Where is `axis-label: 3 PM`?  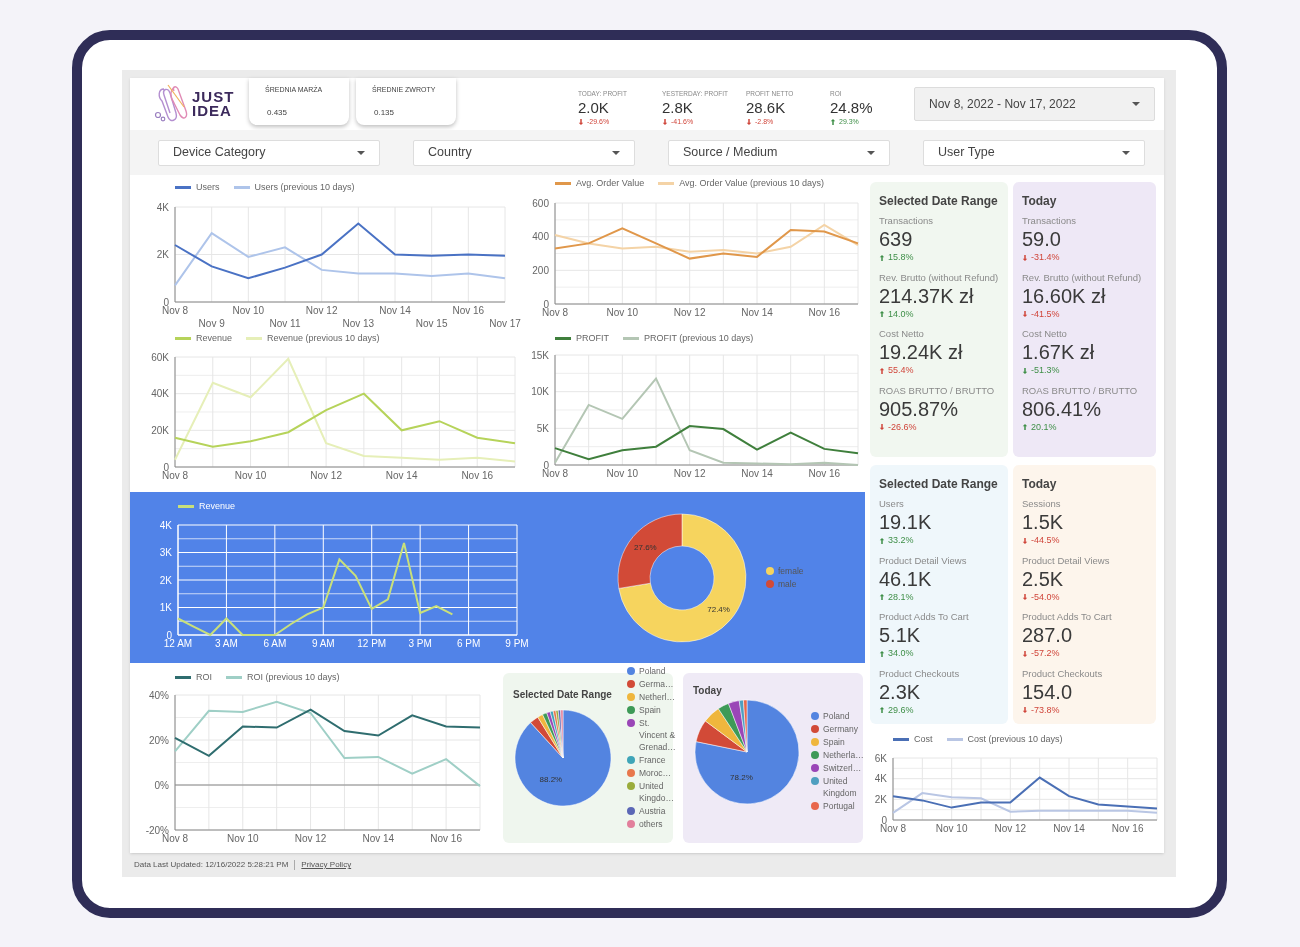 axis-label: 3 PM is located at coordinates (420, 643).